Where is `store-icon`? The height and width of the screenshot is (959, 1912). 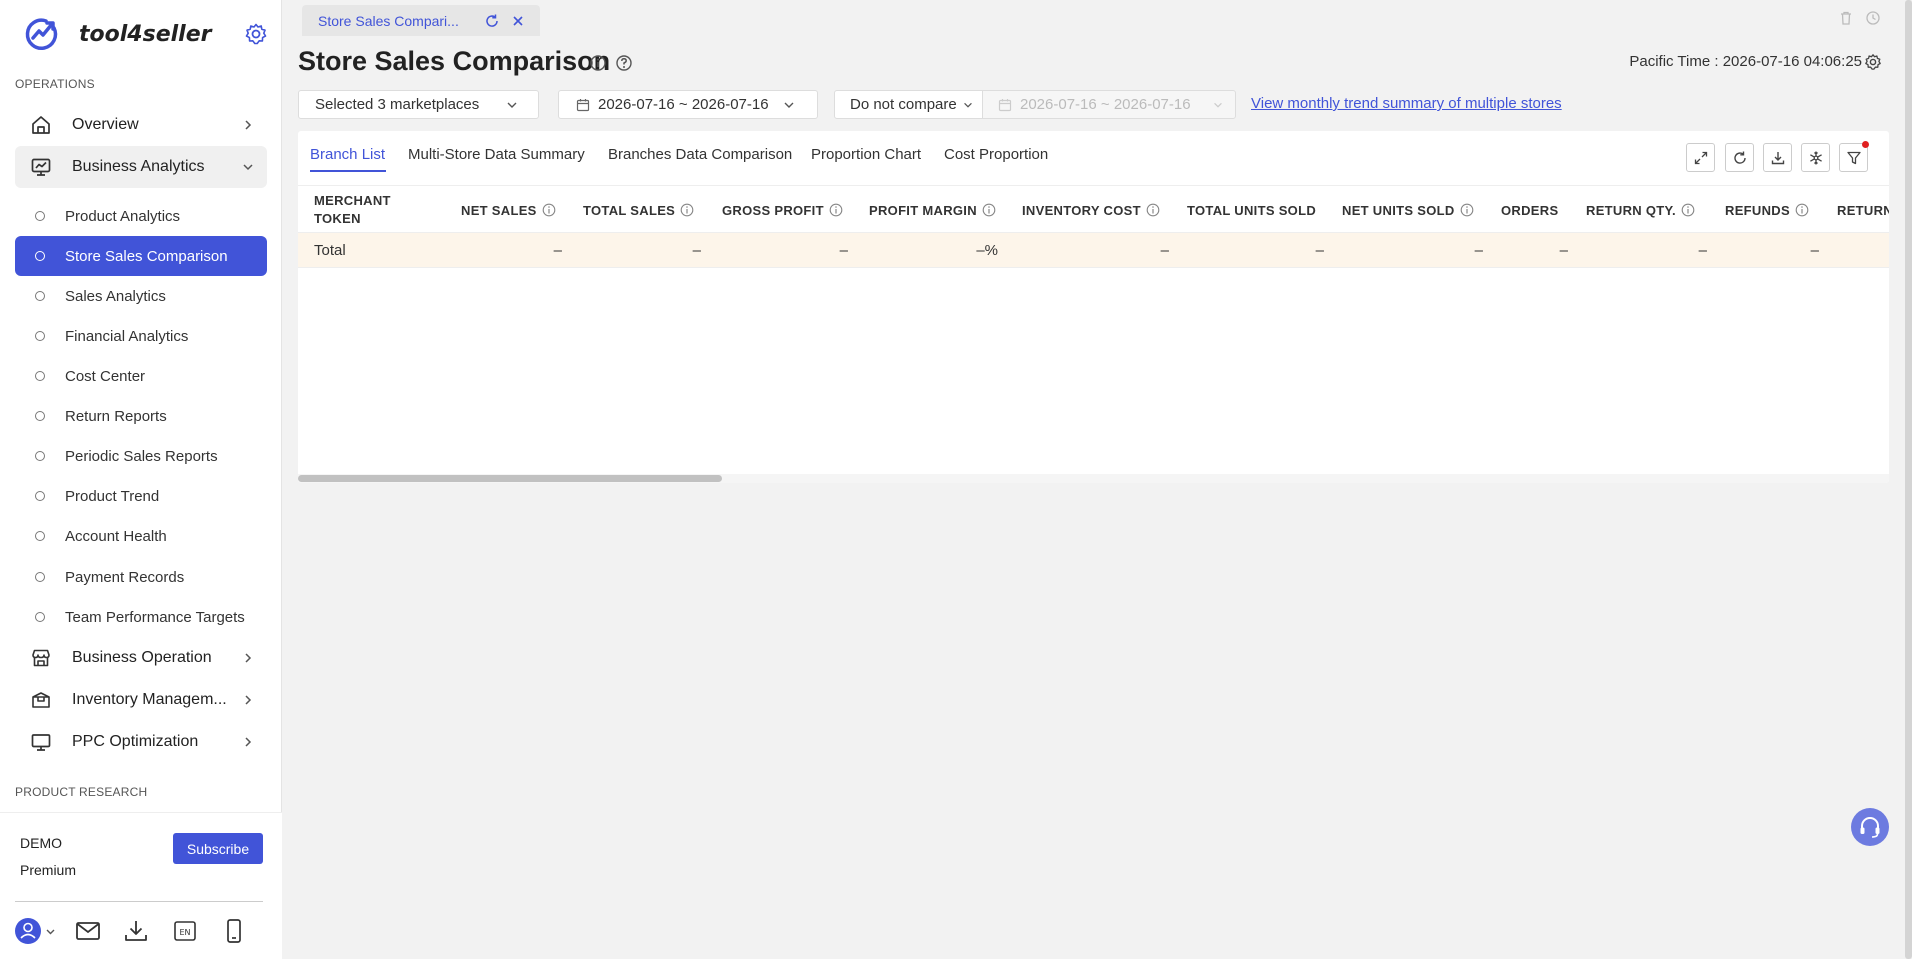
store-icon is located at coordinates (41, 658).